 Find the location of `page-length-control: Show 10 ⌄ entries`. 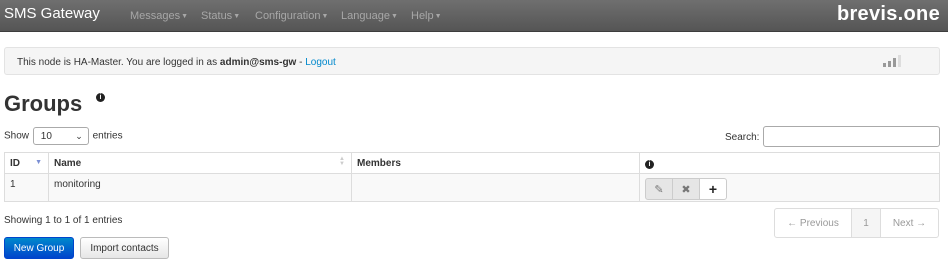

page-length-control: Show 10 ⌄ entries is located at coordinates (63, 136).